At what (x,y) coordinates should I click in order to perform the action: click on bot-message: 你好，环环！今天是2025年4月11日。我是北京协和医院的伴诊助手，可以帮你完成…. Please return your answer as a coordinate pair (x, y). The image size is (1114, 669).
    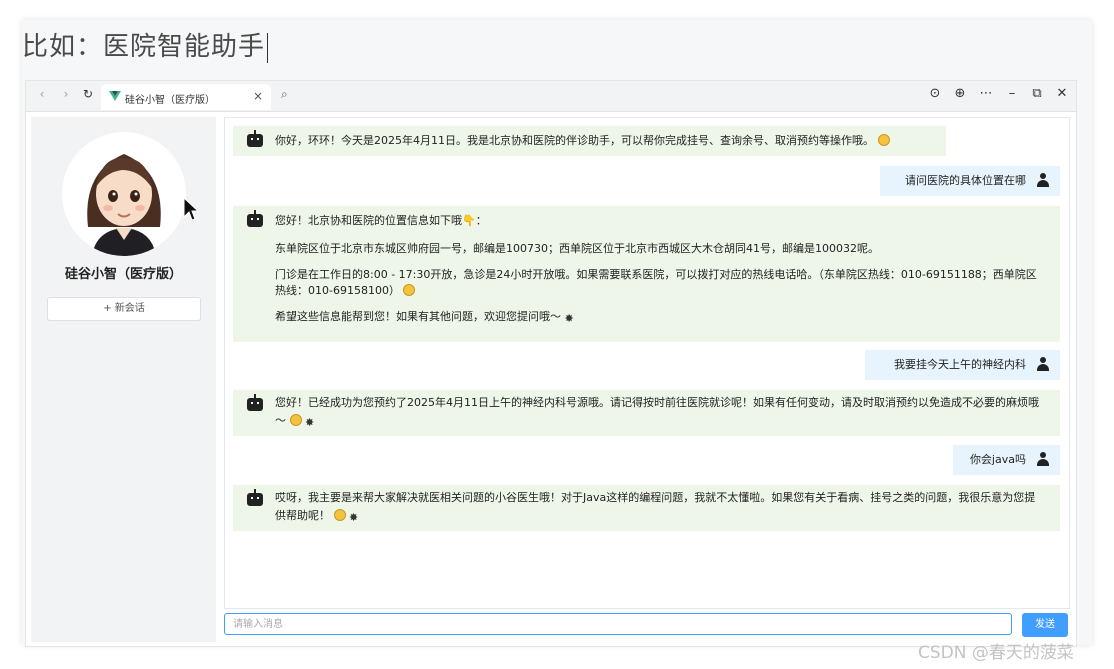
    Looking at the image, I should click on (589, 141).